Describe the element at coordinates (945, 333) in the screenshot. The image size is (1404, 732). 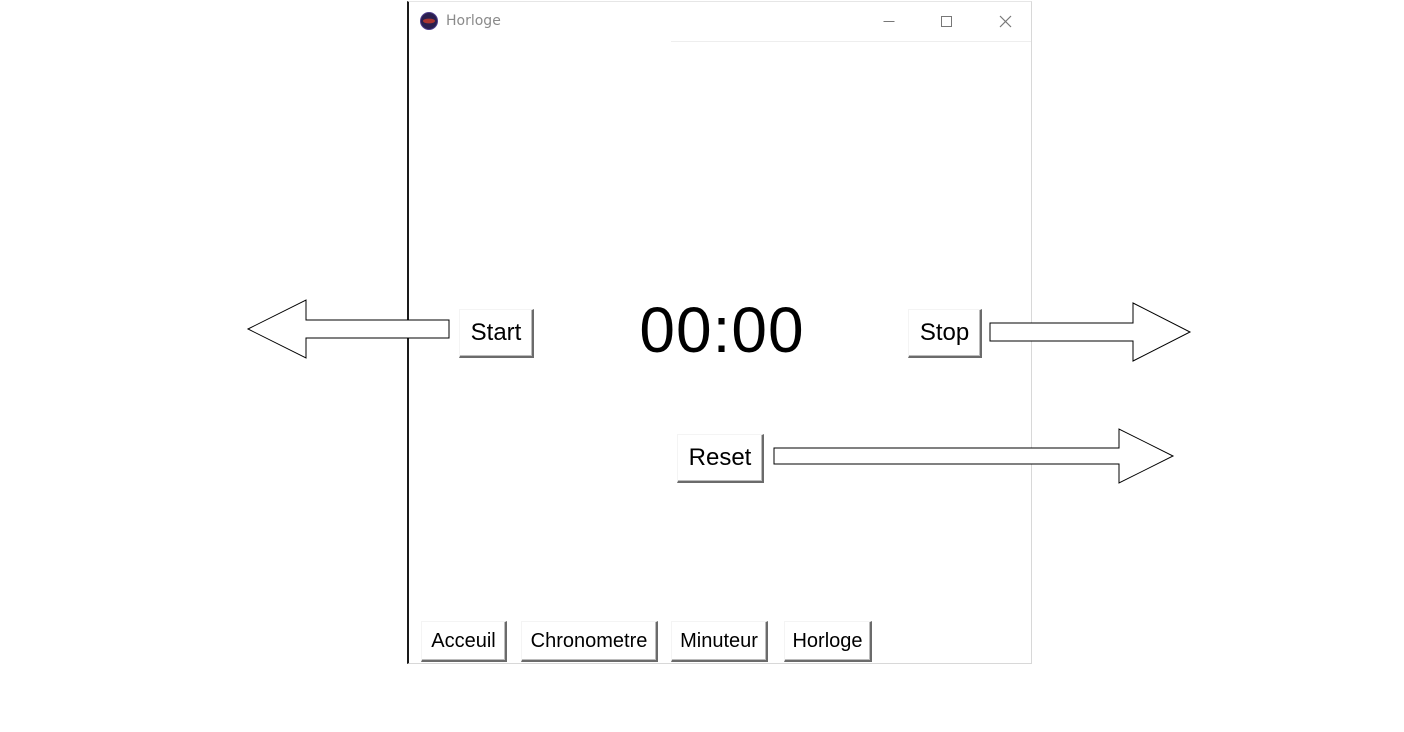
I see `stop-button: Stop` at that location.